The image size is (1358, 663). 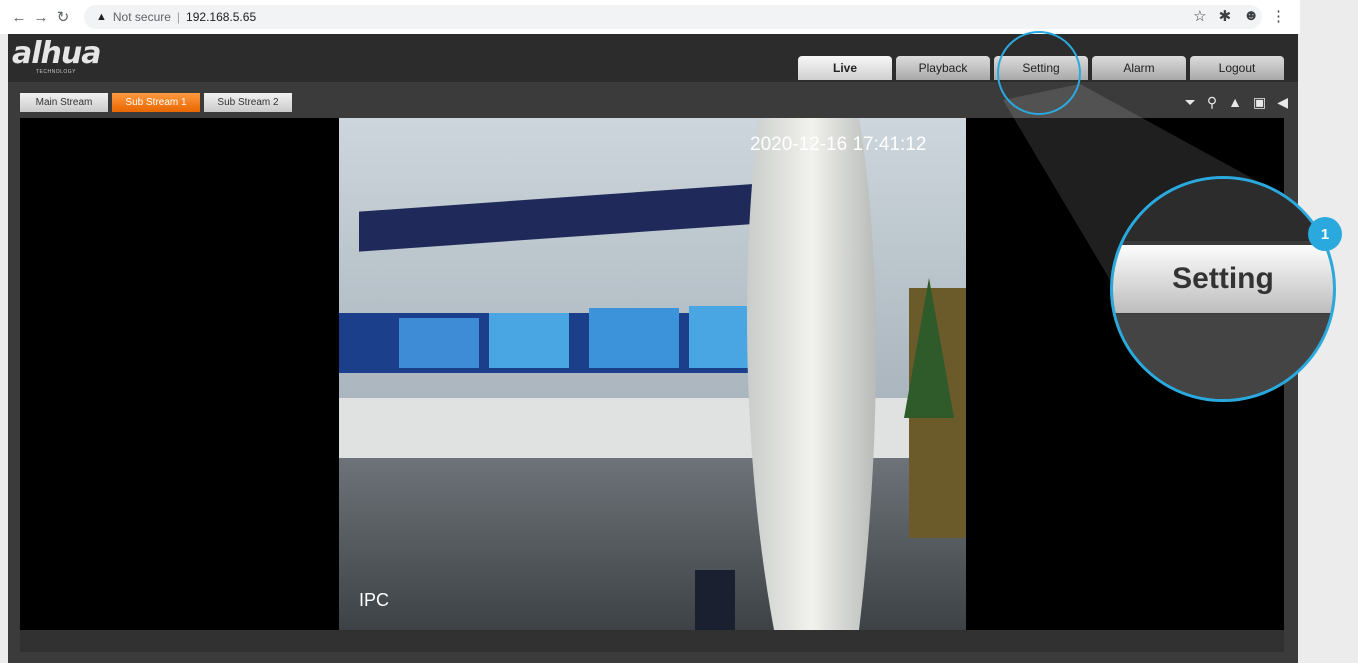 I want to click on step-badge: 1, so click(x=1325, y=234).